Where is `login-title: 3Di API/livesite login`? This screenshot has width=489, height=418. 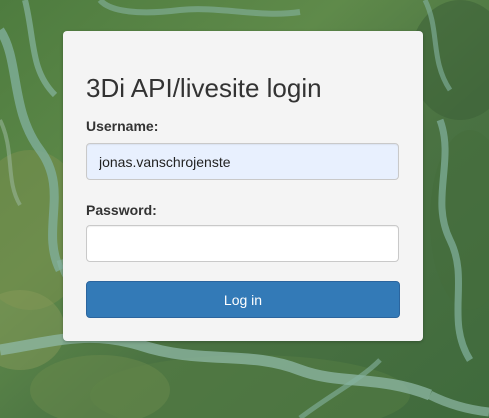
login-title: 3Di API/livesite login is located at coordinates (204, 88).